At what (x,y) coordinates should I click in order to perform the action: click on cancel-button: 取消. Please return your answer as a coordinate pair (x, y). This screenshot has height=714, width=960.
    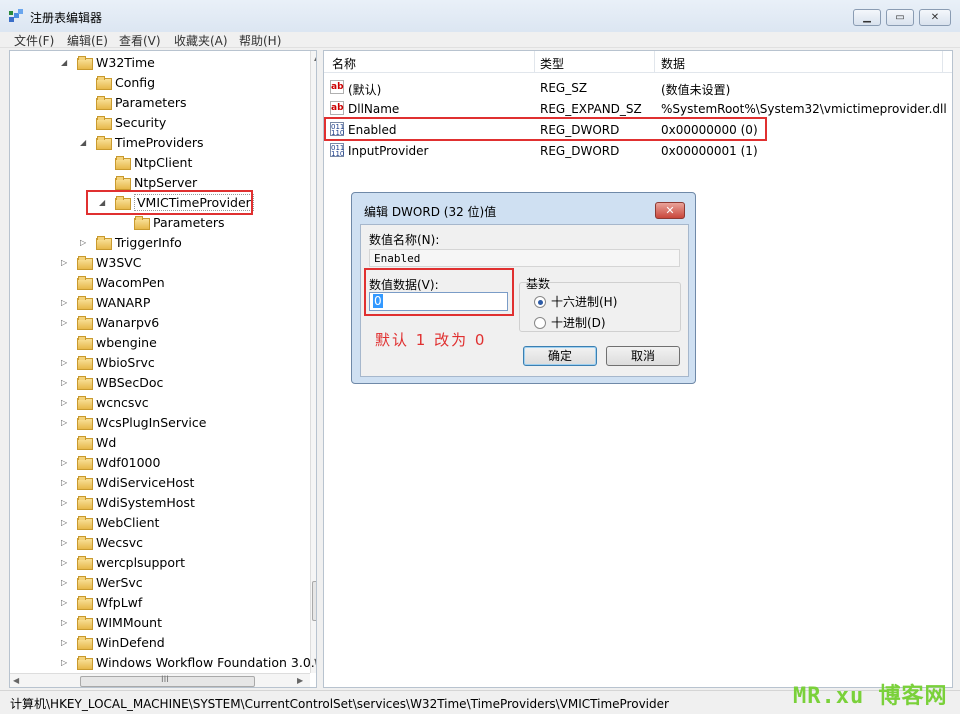
    Looking at the image, I should click on (643, 356).